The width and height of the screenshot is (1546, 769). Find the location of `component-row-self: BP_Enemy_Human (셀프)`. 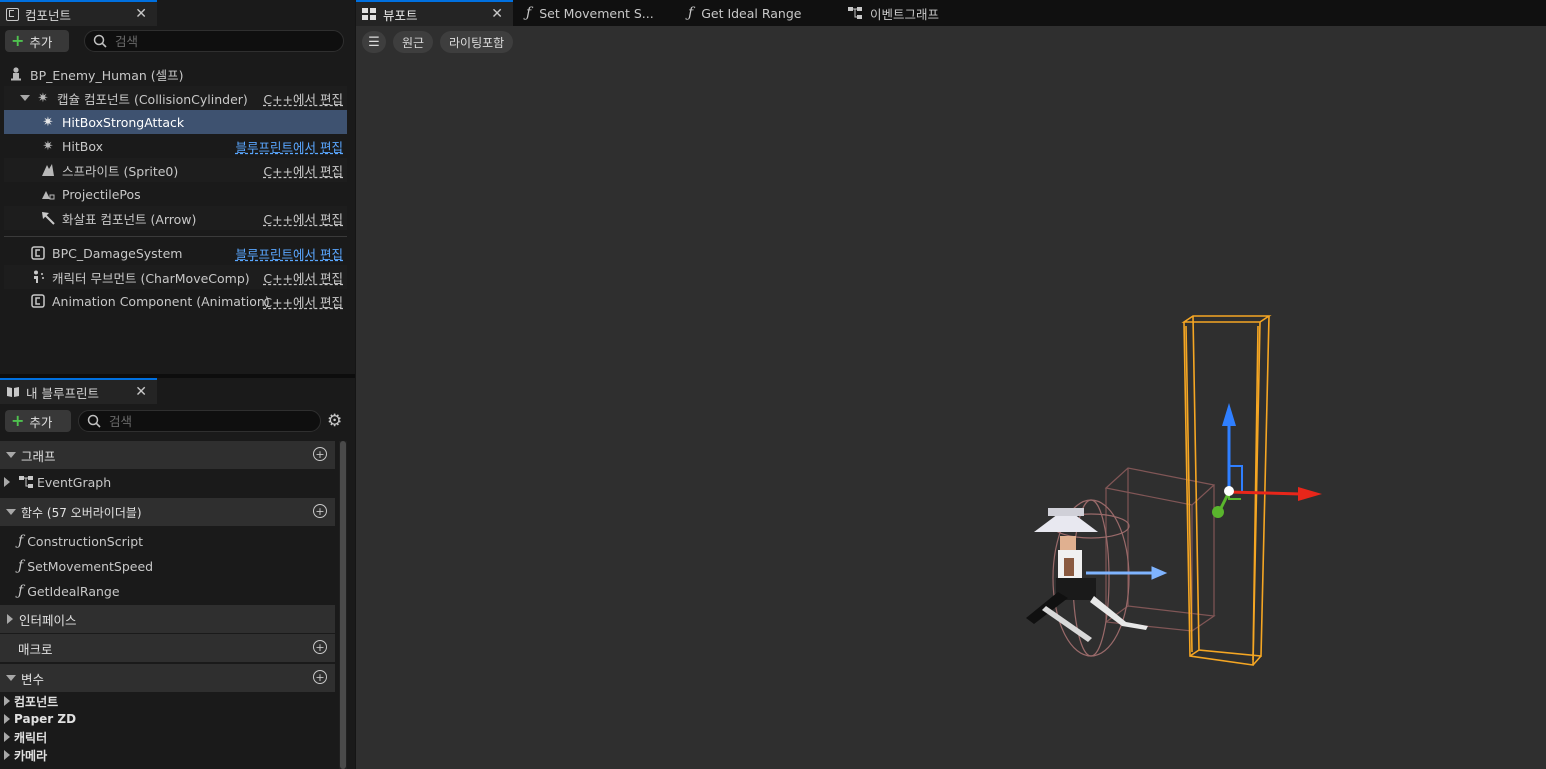

component-row-self: BP_Enemy_Human (셀프) is located at coordinates (175, 74).